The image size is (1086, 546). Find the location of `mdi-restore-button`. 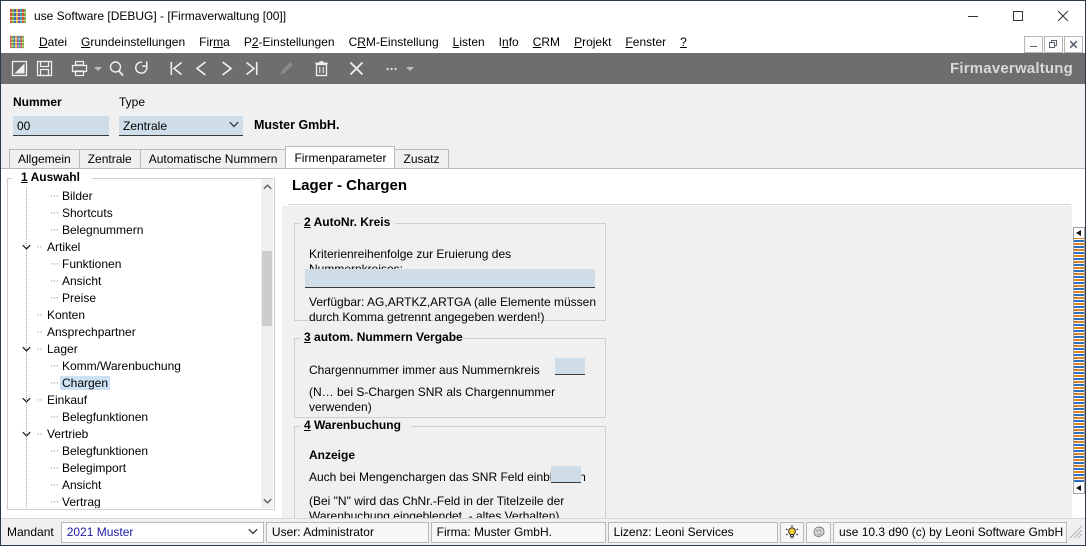

mdi-restore-button is located at coordinates (1053, 44).